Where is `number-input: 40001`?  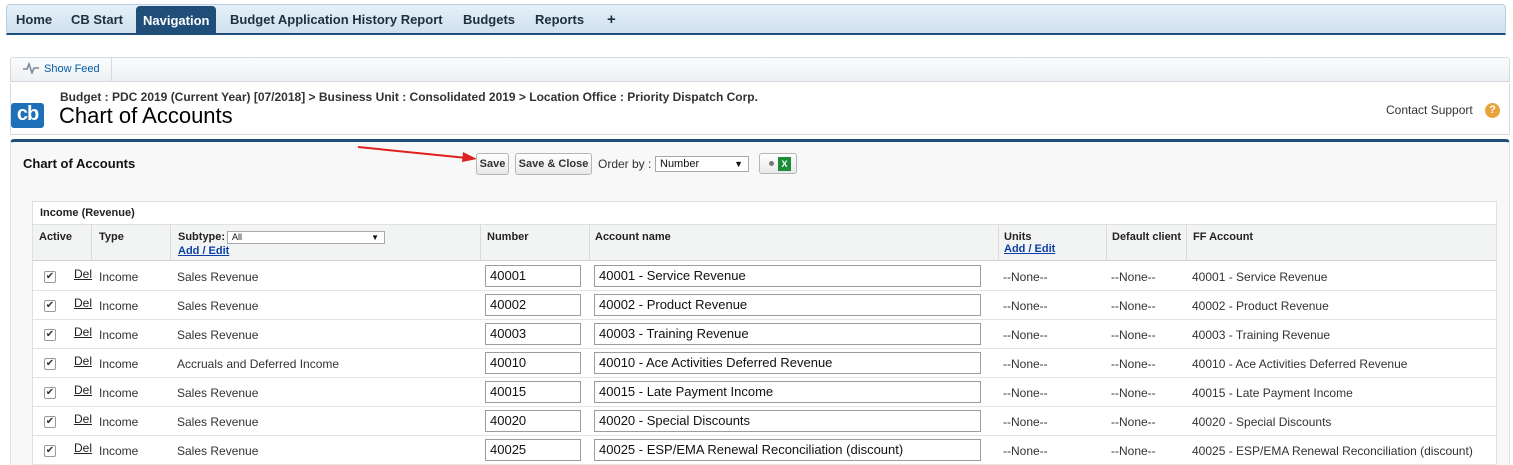
number-input: 40001 is located at coordinates (533, 276).